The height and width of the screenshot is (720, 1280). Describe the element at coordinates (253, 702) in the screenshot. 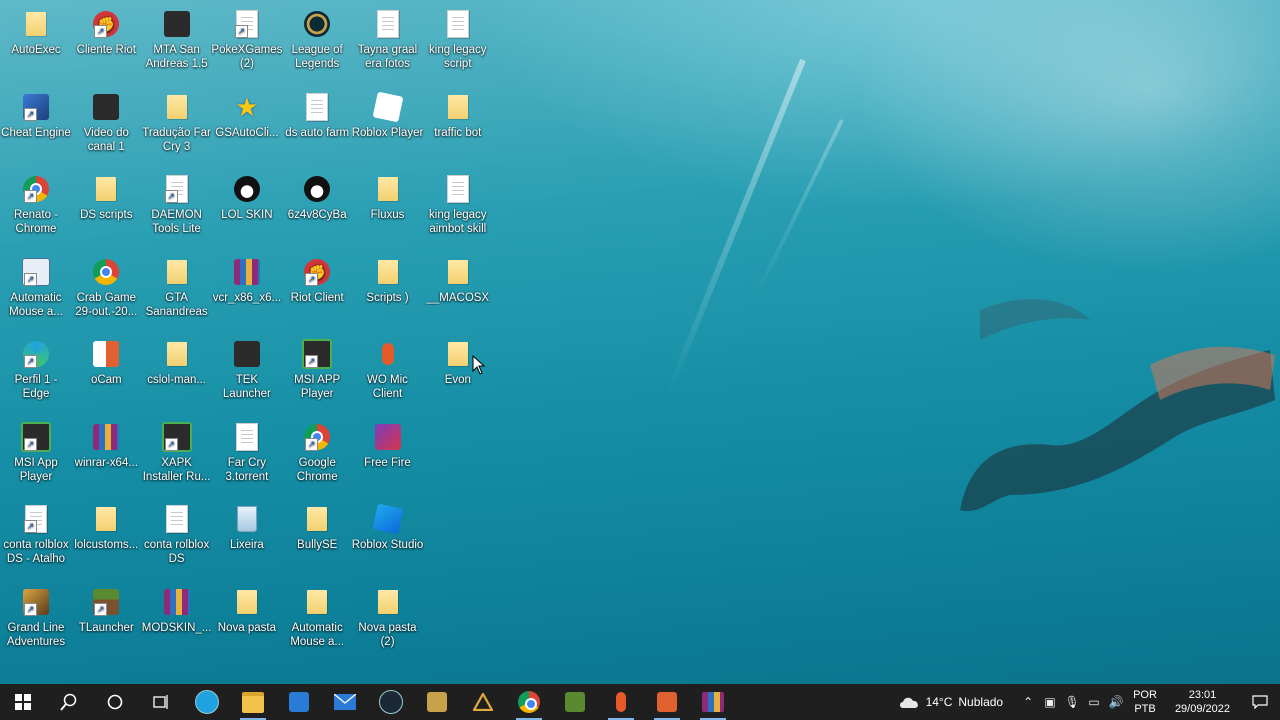

I see `file-explorer-taskbar` at that location.